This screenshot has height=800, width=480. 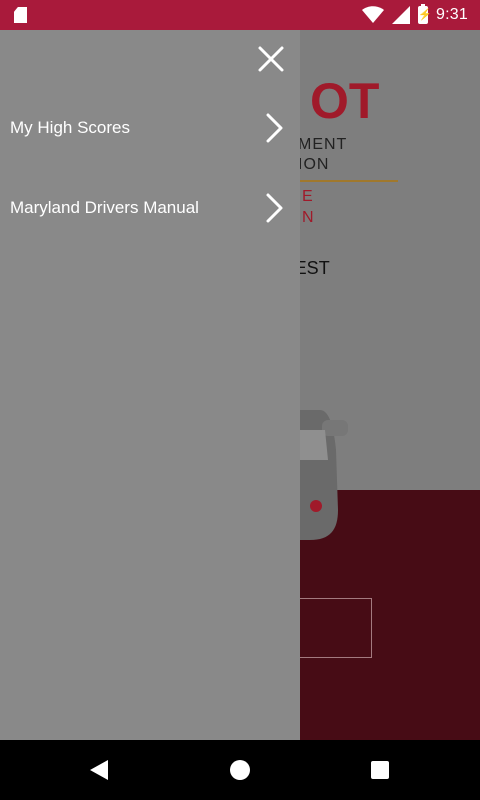 I want to click on close-icon, so click(x=271, y=59).